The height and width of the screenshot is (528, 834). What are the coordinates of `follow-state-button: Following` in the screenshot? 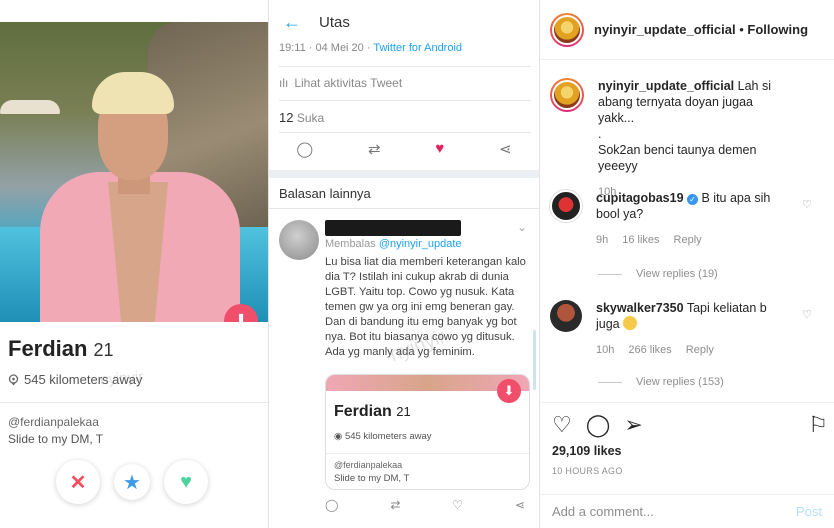 It's located at (777, 29).